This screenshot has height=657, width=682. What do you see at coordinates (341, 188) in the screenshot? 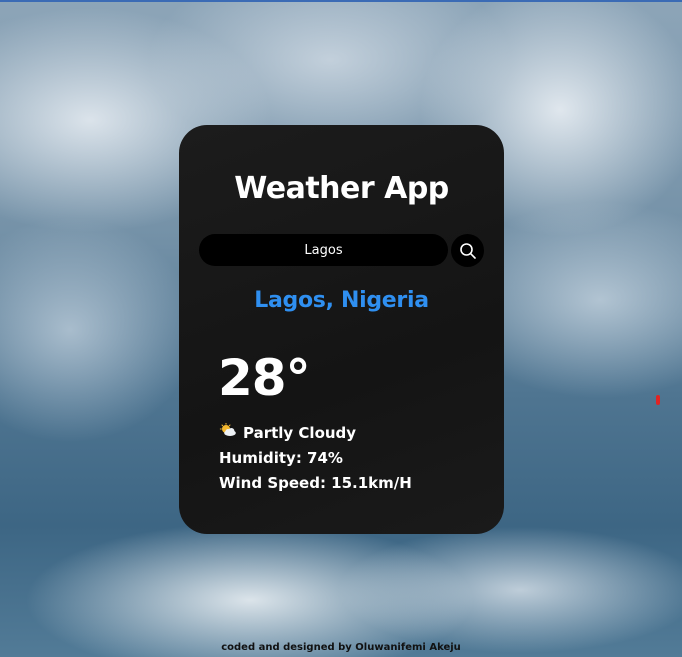
I see `app-title: Weather App` at bounding box center [341, 188].